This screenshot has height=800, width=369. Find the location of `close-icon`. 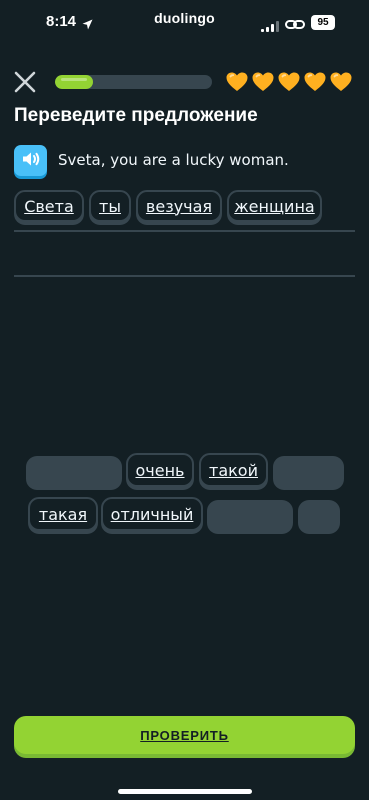

close-icon is located at coordinates (25, 82).